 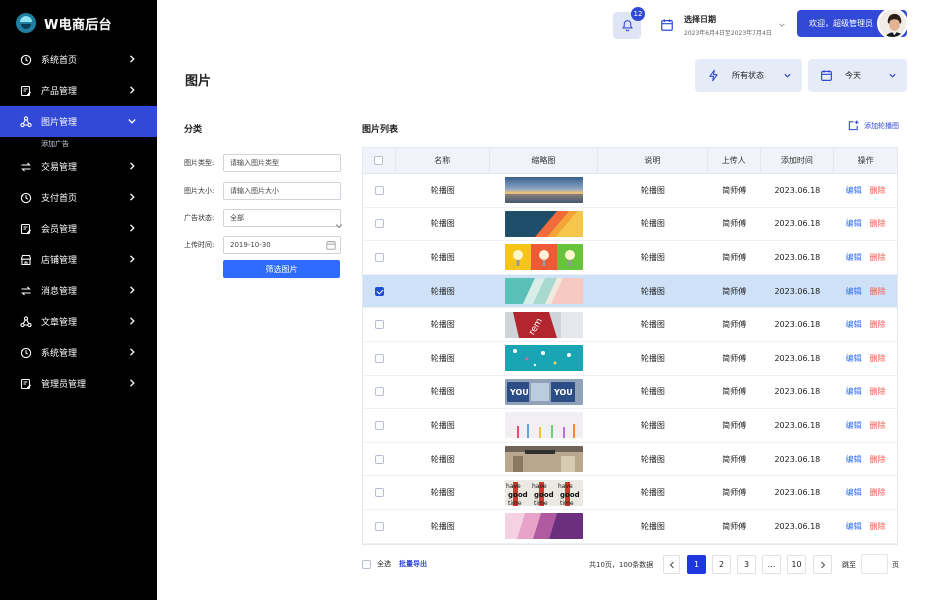 I want to click on sidebar-item-5: 会员管理, so click(x=78, y=228).